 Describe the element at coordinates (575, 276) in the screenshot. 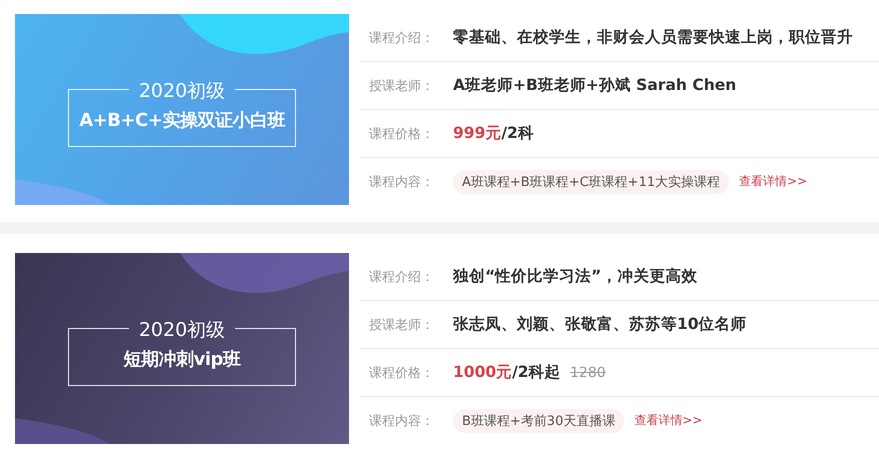

I see `course-intro: 独创“性价比学习法”，冲关更高效` at that location.